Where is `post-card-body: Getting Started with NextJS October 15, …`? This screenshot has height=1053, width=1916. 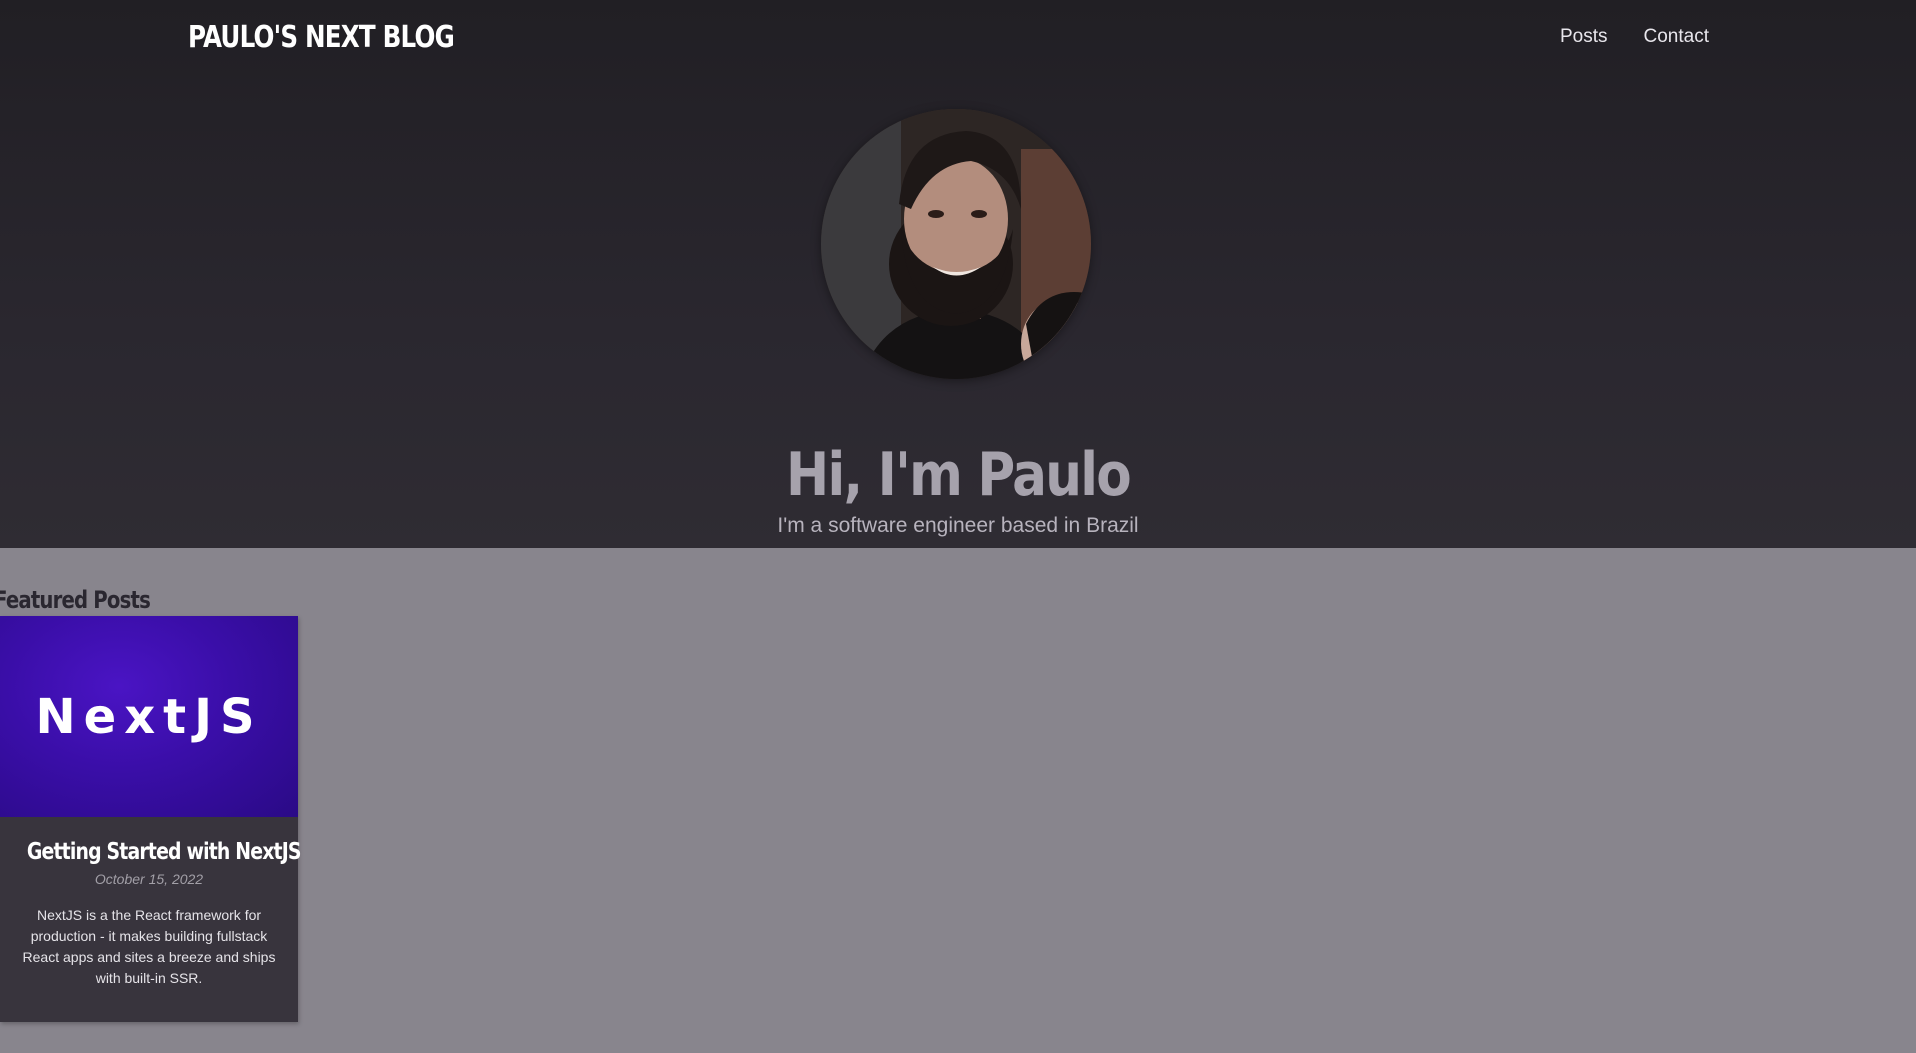 post-card-body: Getting Started with NextJS October 15, … is located at coordinates (151, 903).